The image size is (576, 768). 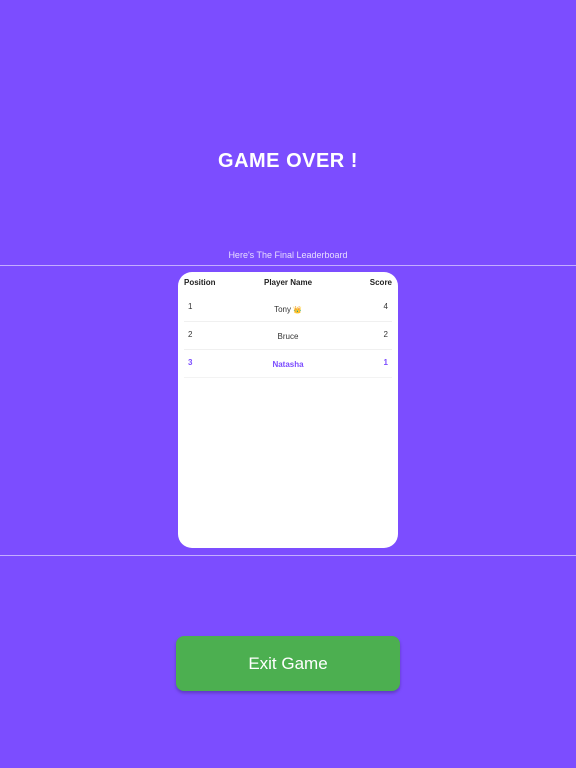 I want to click on player-name-text: Tony, so click(x=282, y=309).